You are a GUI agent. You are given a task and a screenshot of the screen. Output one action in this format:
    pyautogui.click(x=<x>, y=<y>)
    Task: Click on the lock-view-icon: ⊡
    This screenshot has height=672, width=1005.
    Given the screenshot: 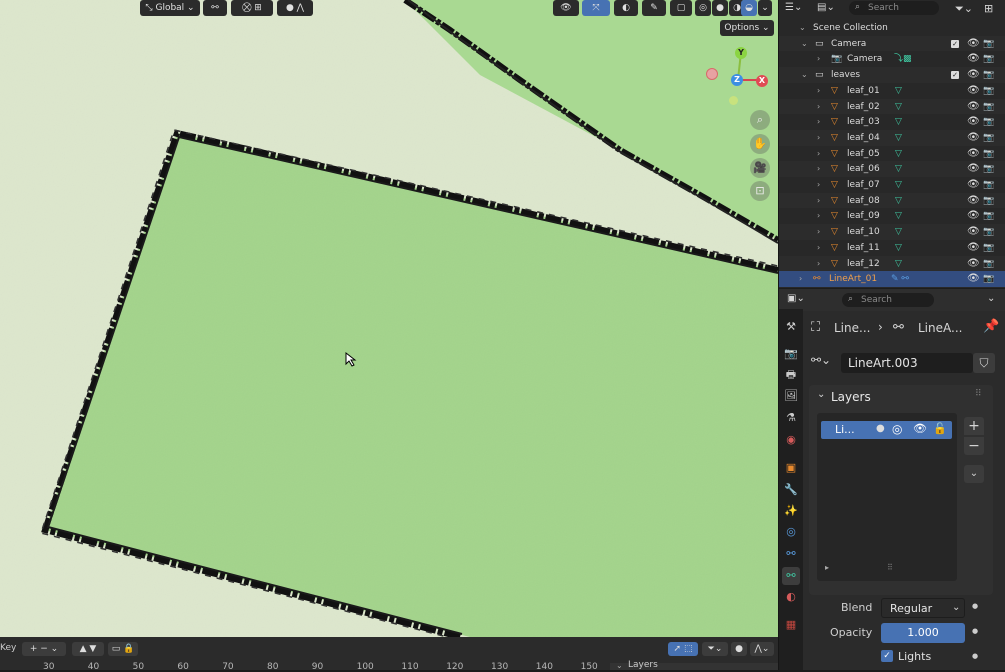 What is the action you would take?
    pyautogui.click(x=760, y=191)
    